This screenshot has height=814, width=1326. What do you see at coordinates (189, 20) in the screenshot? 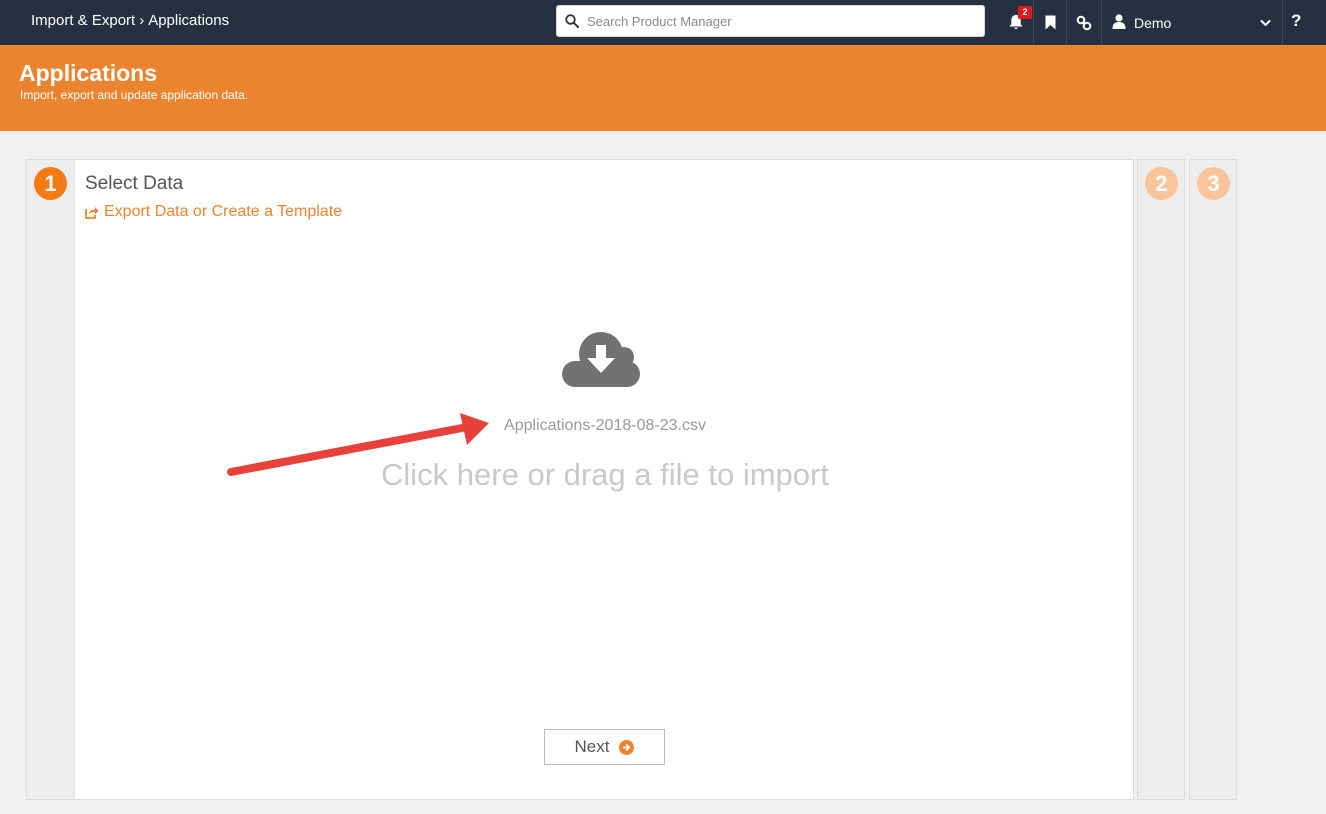
I see `breadcrumb-item-applications: Applications` at bounding box center [189, 20].